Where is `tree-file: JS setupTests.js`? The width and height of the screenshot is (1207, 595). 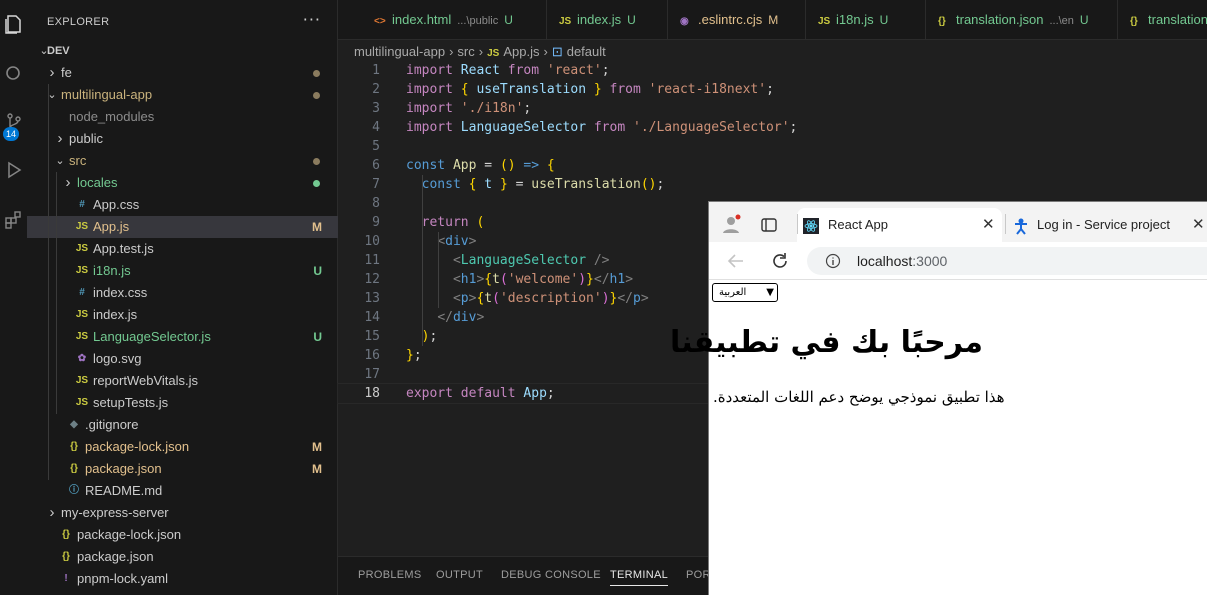 tree-file: JS setupTests.js is located at coordinates (182, 403).